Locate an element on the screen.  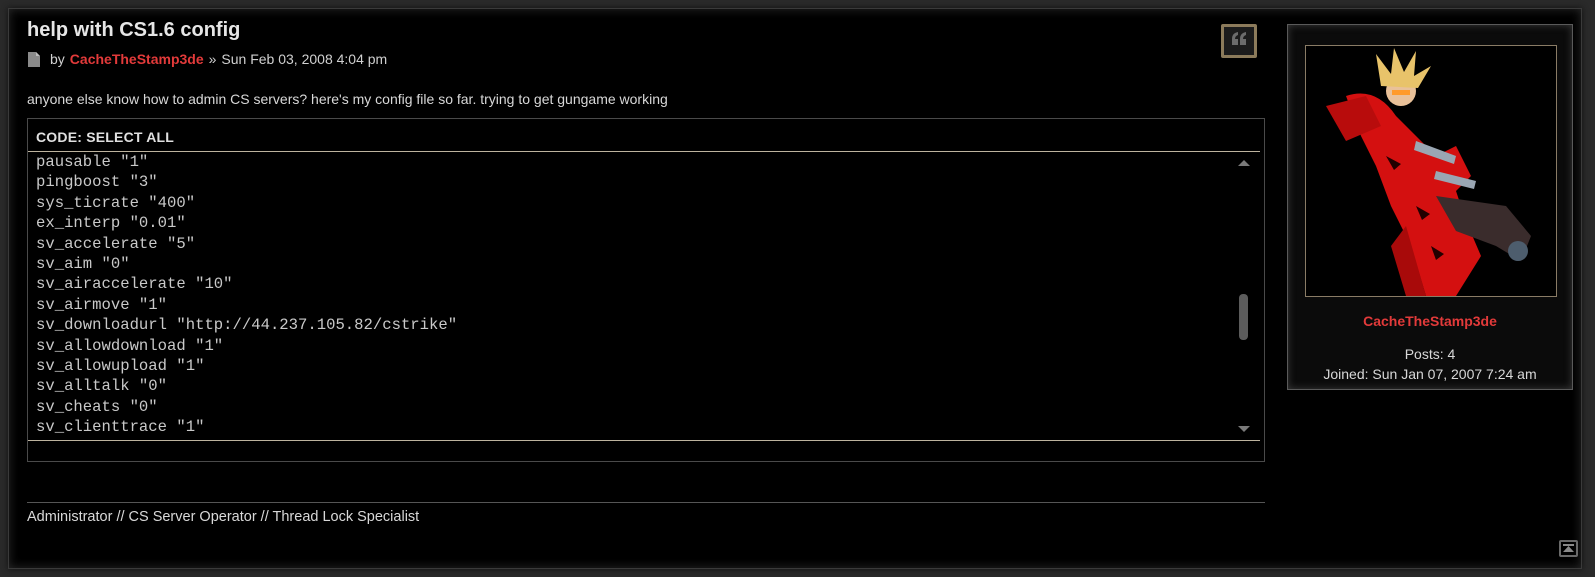
code-line: ex_interp "0.01" is located at coordinates (111, 223).